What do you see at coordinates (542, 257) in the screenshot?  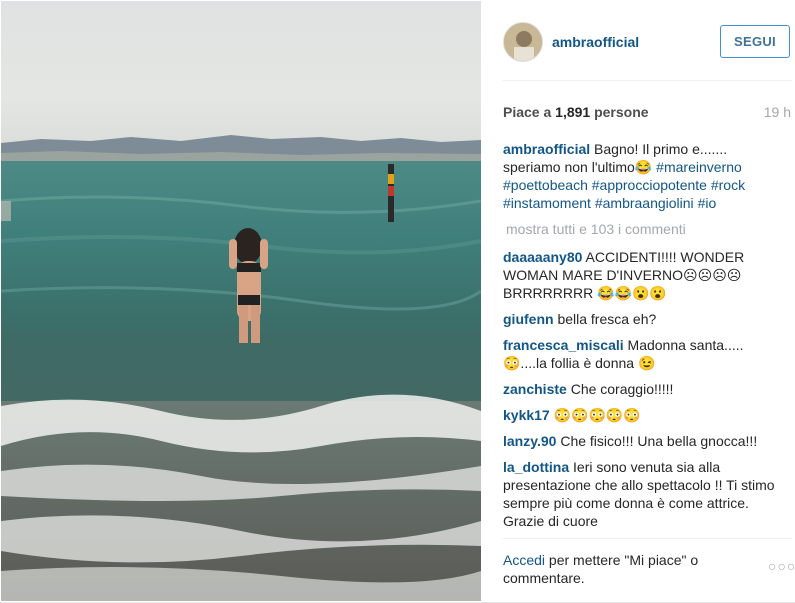 I see `comment-username: daaaaany80` at bounding box center [542, 257].